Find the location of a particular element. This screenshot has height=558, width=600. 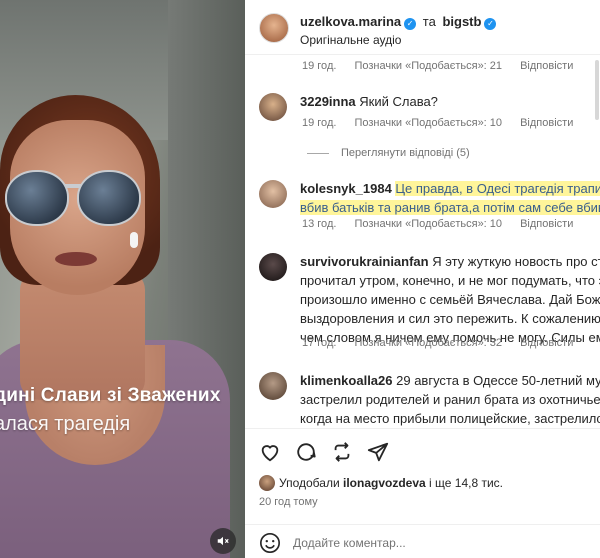

add-comment-bar is located at coordinates (422, 541).